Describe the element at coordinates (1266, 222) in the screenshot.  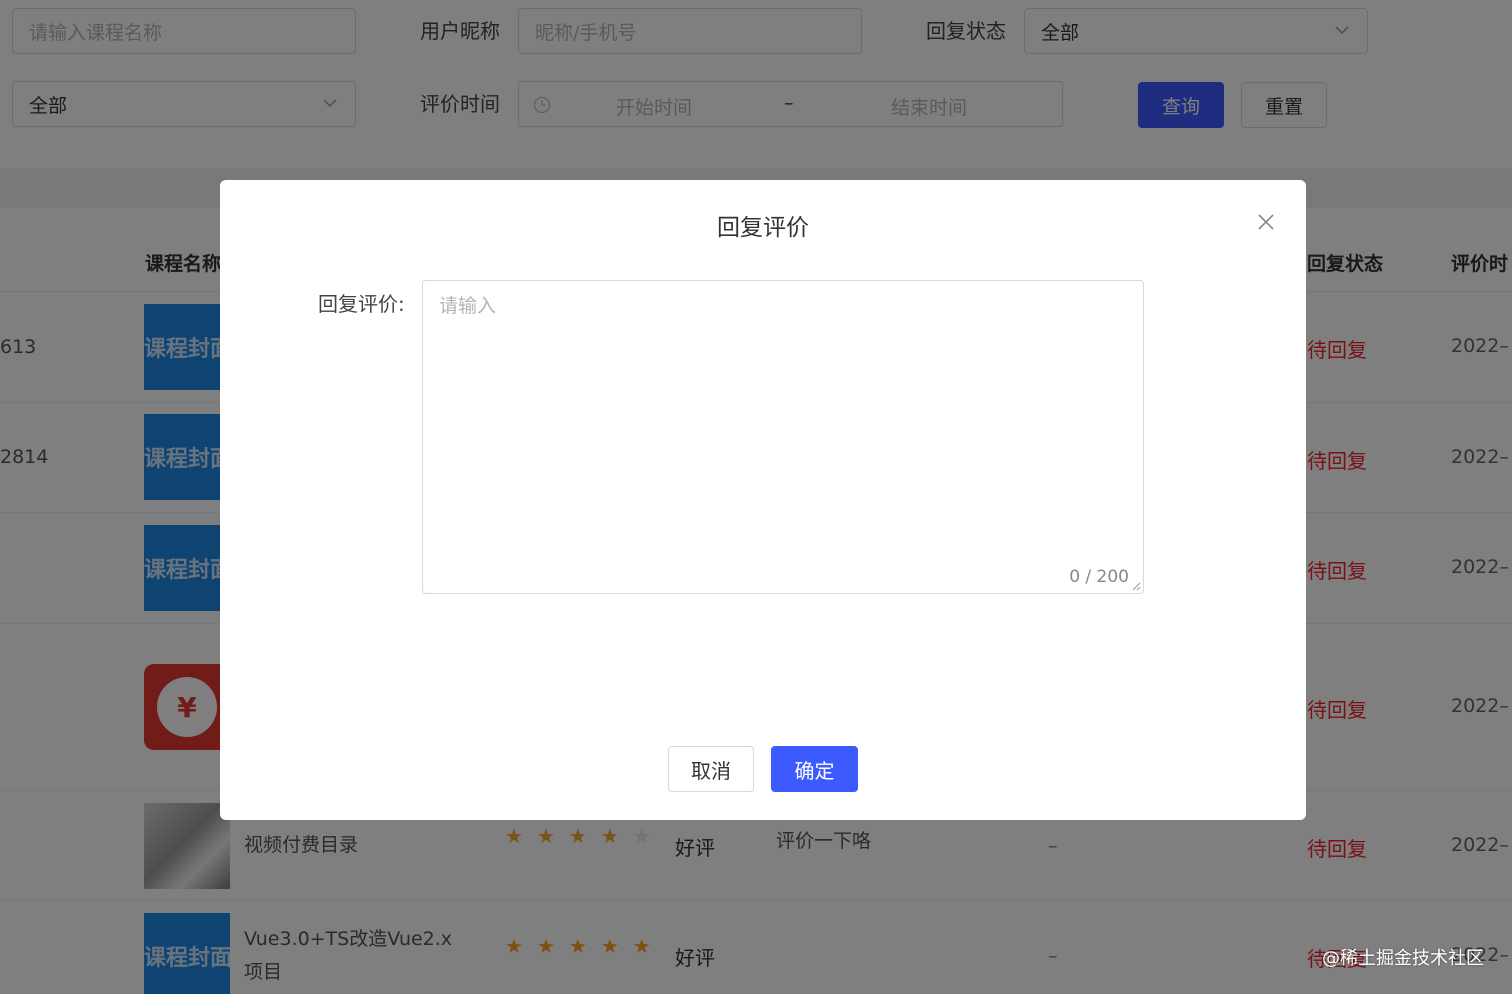
I see `close-icon` at that location.